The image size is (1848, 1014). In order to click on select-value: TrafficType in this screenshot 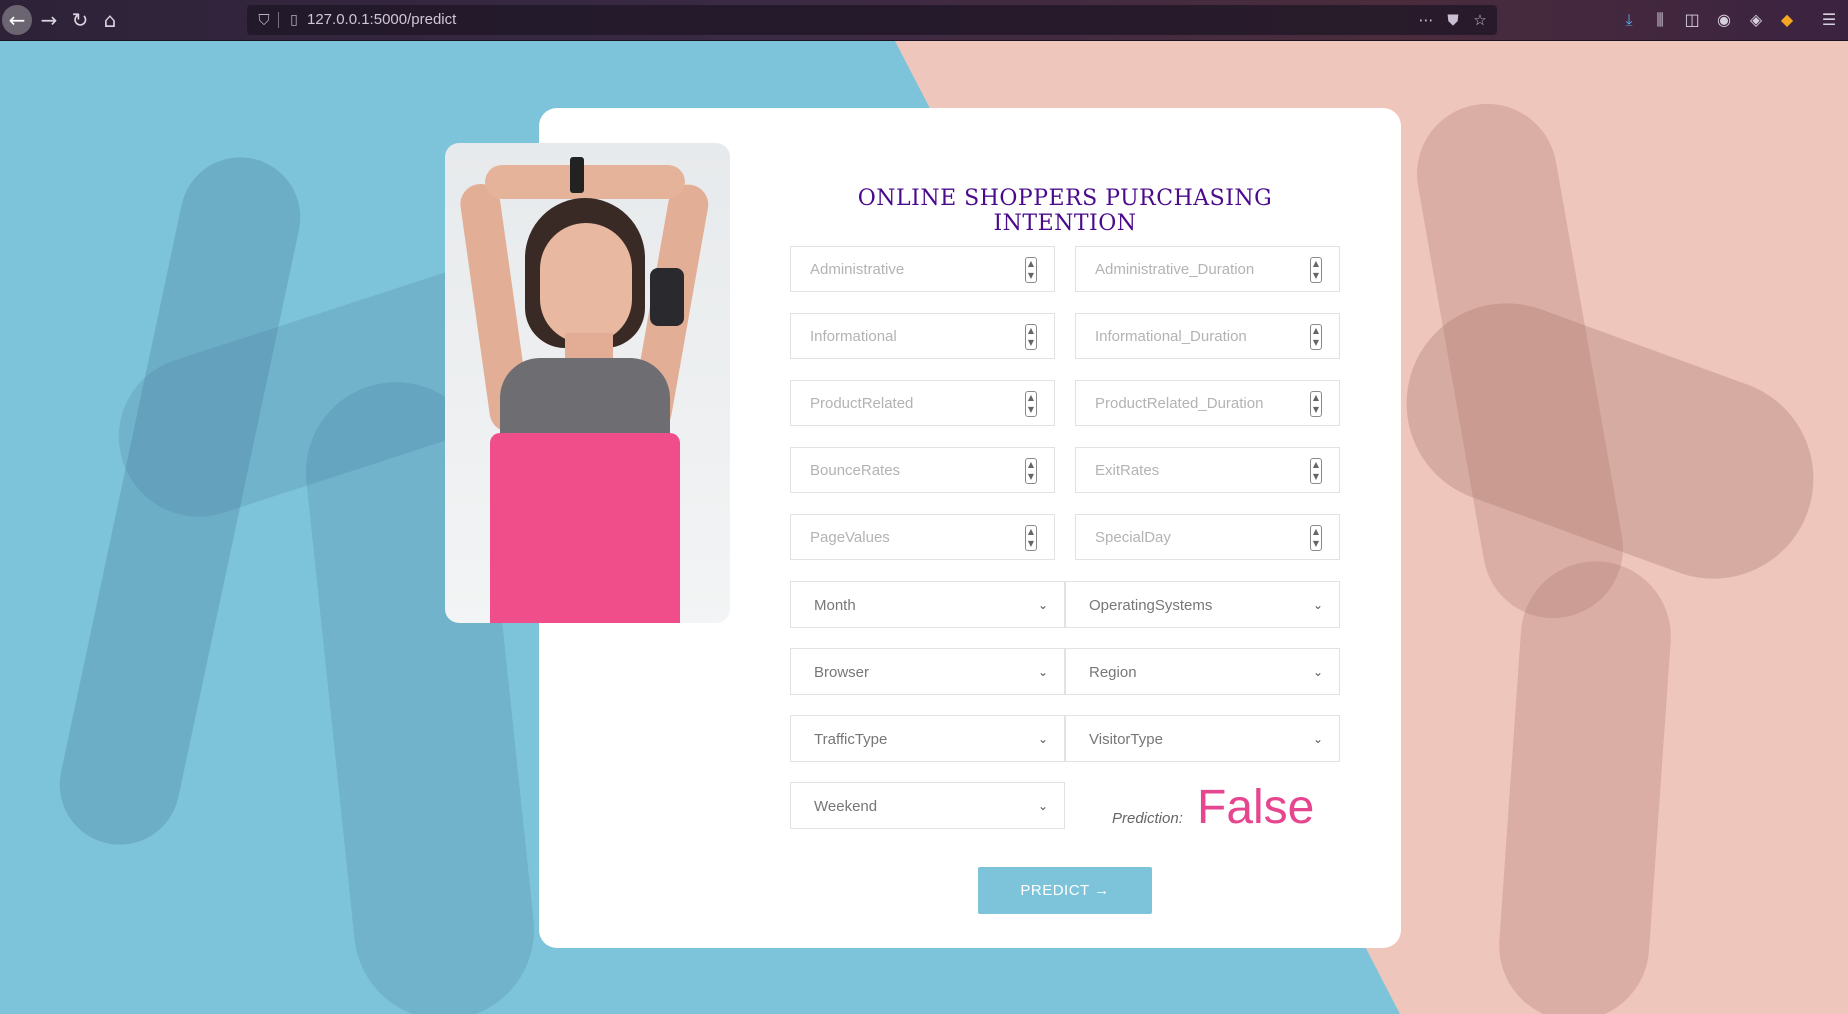, I will do `click(851, 739)`.